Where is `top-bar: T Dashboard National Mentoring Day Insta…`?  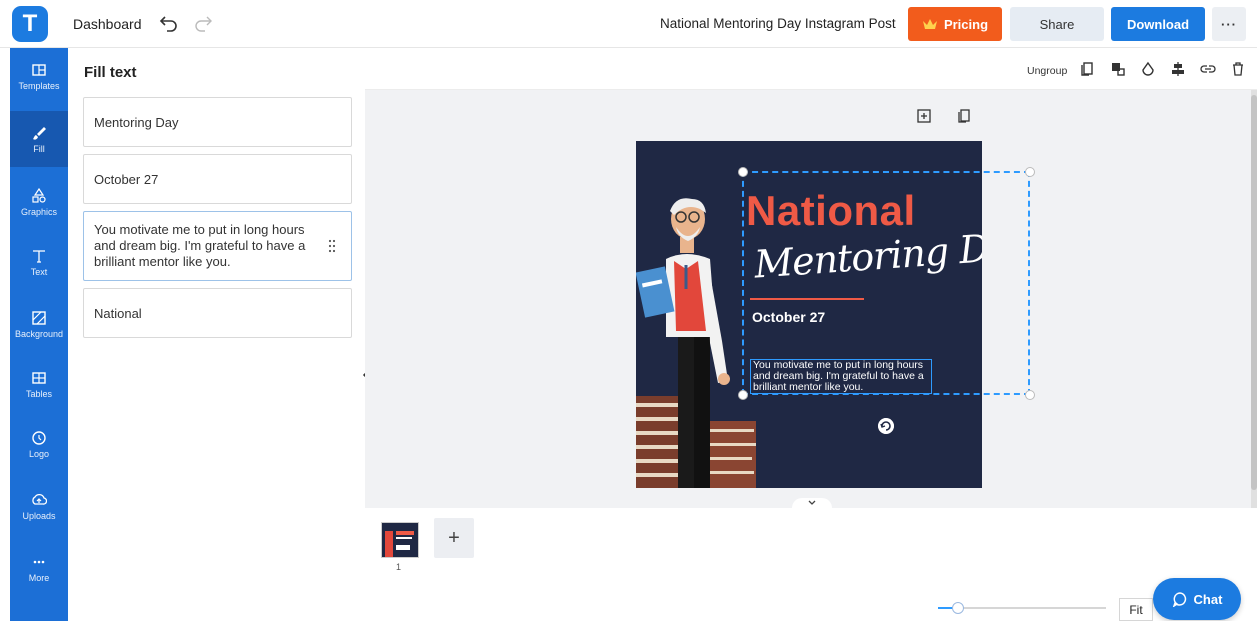
top-bar: T Dashboard National Mentoring Day Insta… is located at coordinates (628, 24).